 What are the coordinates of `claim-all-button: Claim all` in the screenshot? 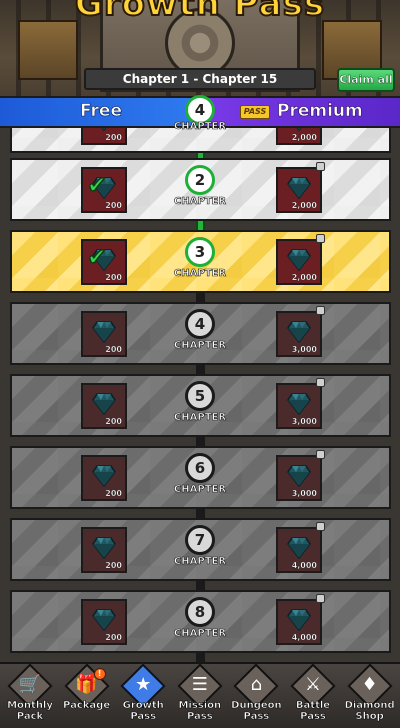 It's located at (366, 80).